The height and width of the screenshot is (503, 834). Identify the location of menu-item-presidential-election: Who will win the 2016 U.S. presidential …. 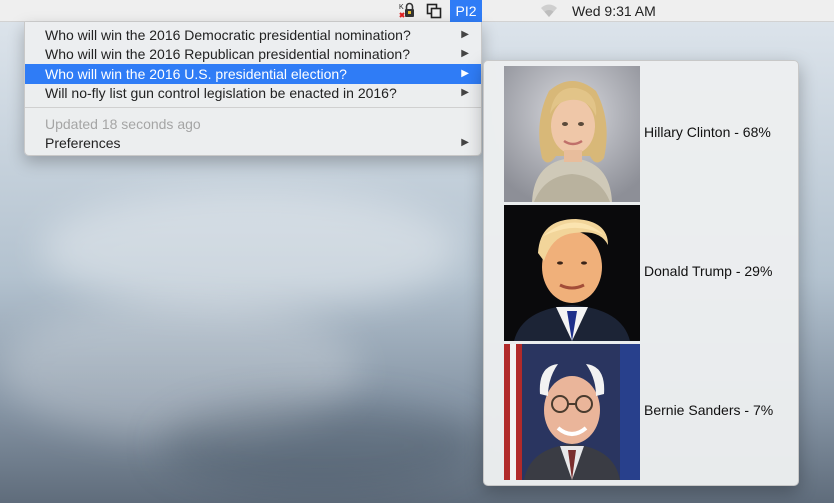
(253, 74).